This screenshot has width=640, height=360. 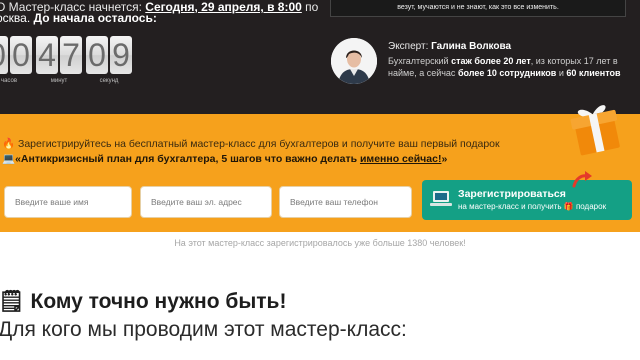 What do you see at coordinates (410, 46) in the screenshot?
I see `expert-prefix: Эксперт:` at bounding box center [410, 46].